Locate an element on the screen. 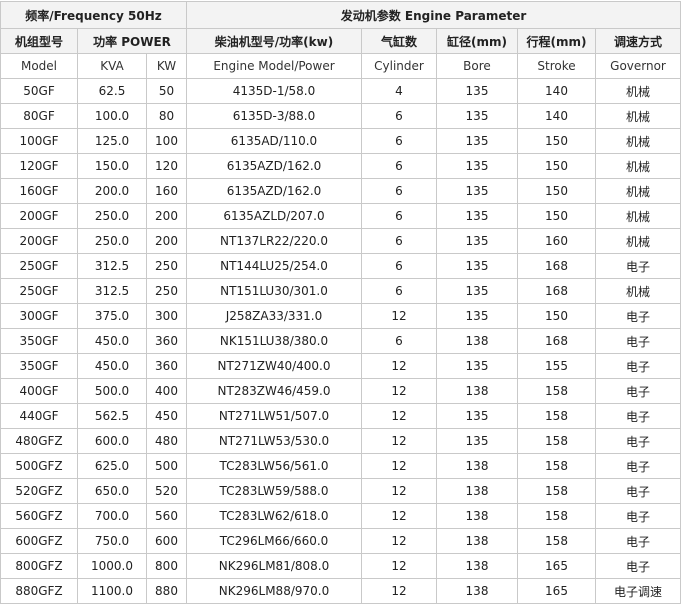 Image resolution: width=681 pixels, height=604 pixels. kva-cell: 562.5 is located at coordinates (112, 416).